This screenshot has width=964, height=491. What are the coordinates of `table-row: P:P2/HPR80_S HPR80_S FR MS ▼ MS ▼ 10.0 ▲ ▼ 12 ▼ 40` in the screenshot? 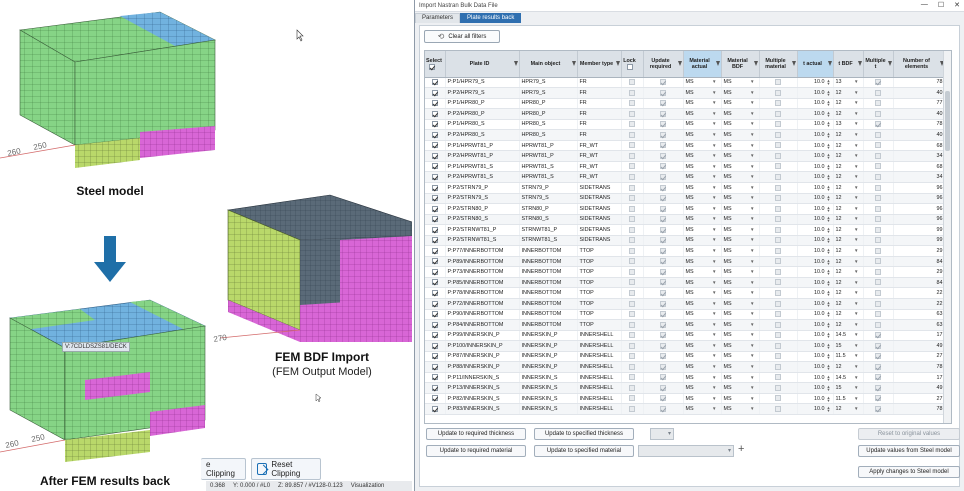 It's located at (685, 135).